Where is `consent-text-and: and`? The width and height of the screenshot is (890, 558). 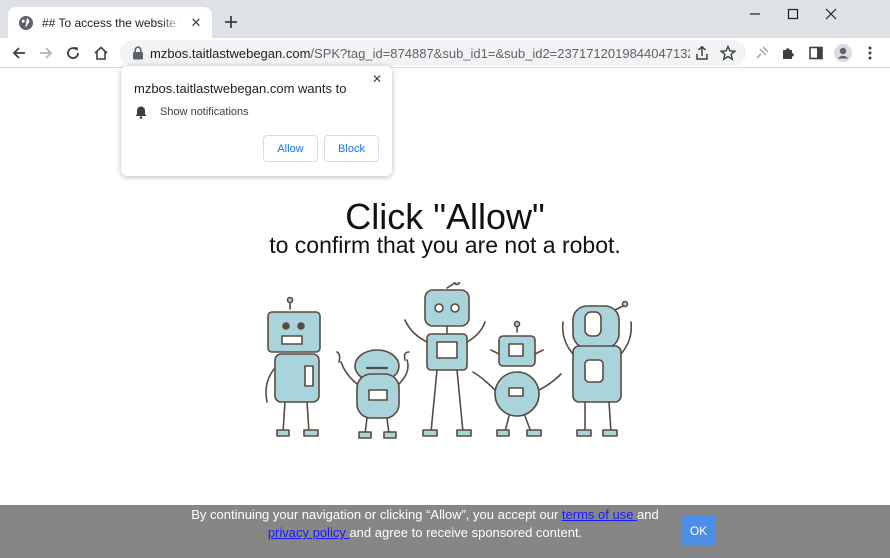 consent-text-and: and is located at coordinates (648, 514).